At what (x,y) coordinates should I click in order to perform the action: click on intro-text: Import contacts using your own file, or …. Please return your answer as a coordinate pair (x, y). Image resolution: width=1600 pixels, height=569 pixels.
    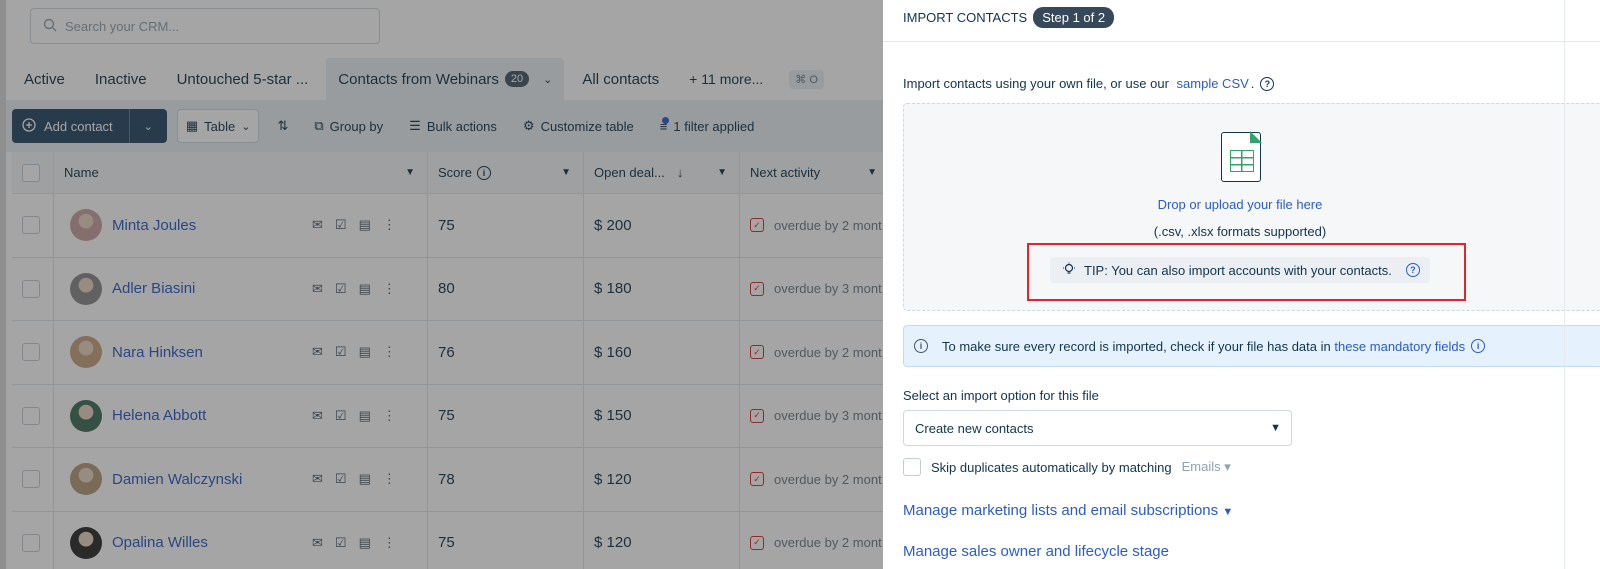
    Looking at the image, I should click on (1089, 83).